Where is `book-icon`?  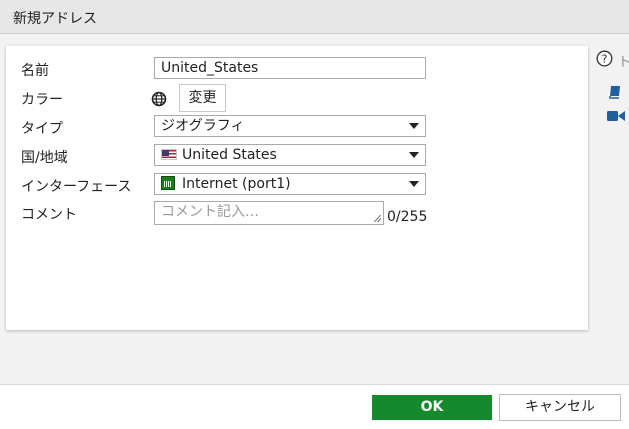 book-icon is located at coordinates (615, 92).